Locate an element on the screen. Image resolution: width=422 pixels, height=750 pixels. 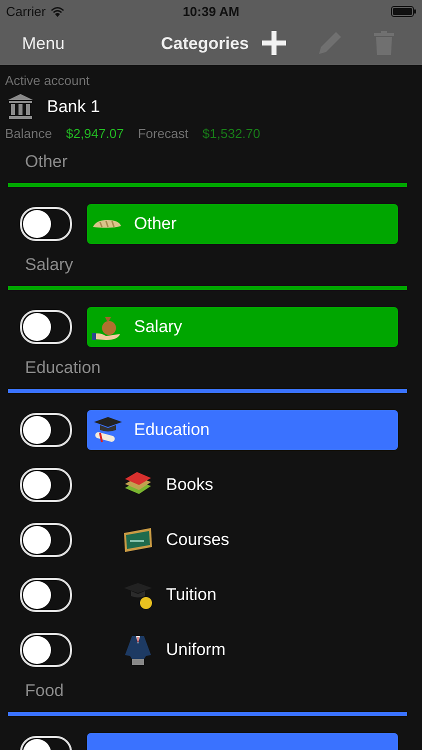
bread-icon is located at coordinates (107, 224).